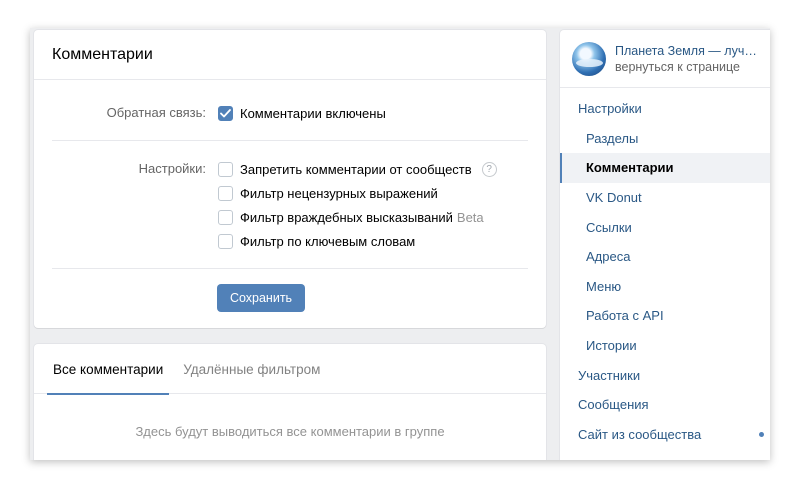  What do you see at coordinates (108, 369) in the screenshot?
I see `tab-all-comments: Все комментарии` at bounding box center [108, 369].